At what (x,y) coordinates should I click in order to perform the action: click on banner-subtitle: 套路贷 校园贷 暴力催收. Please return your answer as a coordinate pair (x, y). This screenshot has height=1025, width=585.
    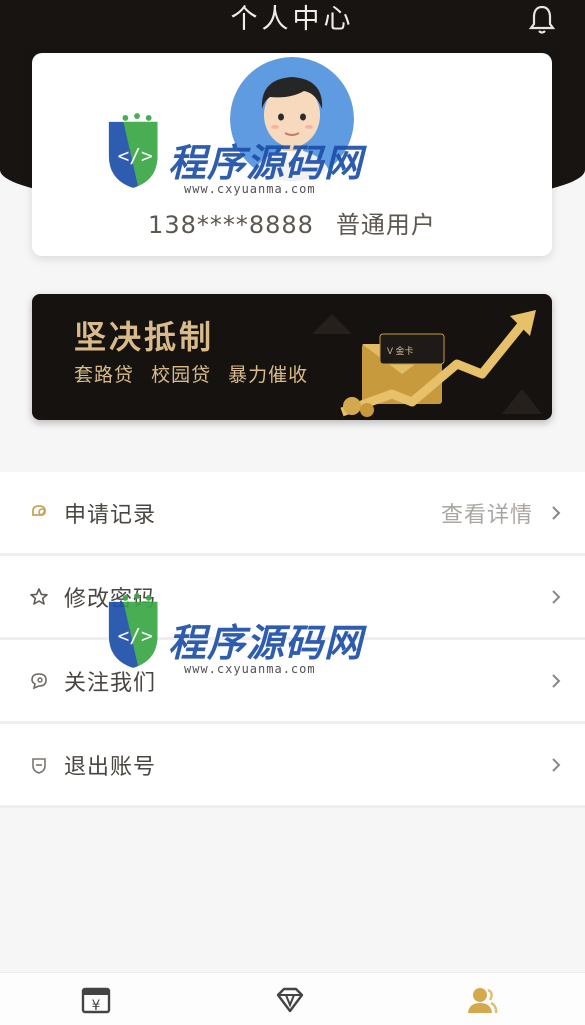
    Looking at the image, I should click on (196, 373).